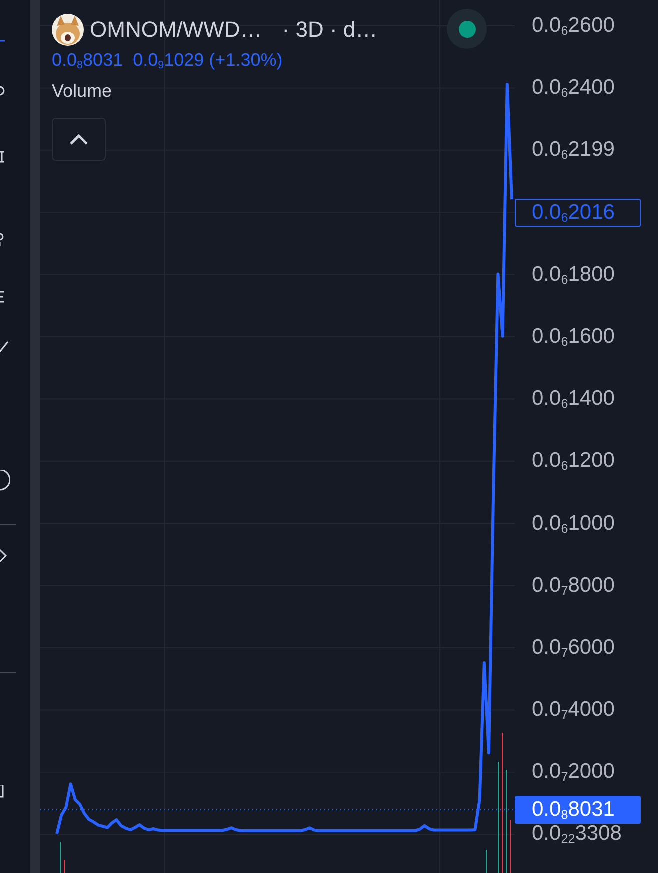 The image size is (658, 873). I want to click on price-axis-label: 0.0$_{22}$3308, so click(577, 834).